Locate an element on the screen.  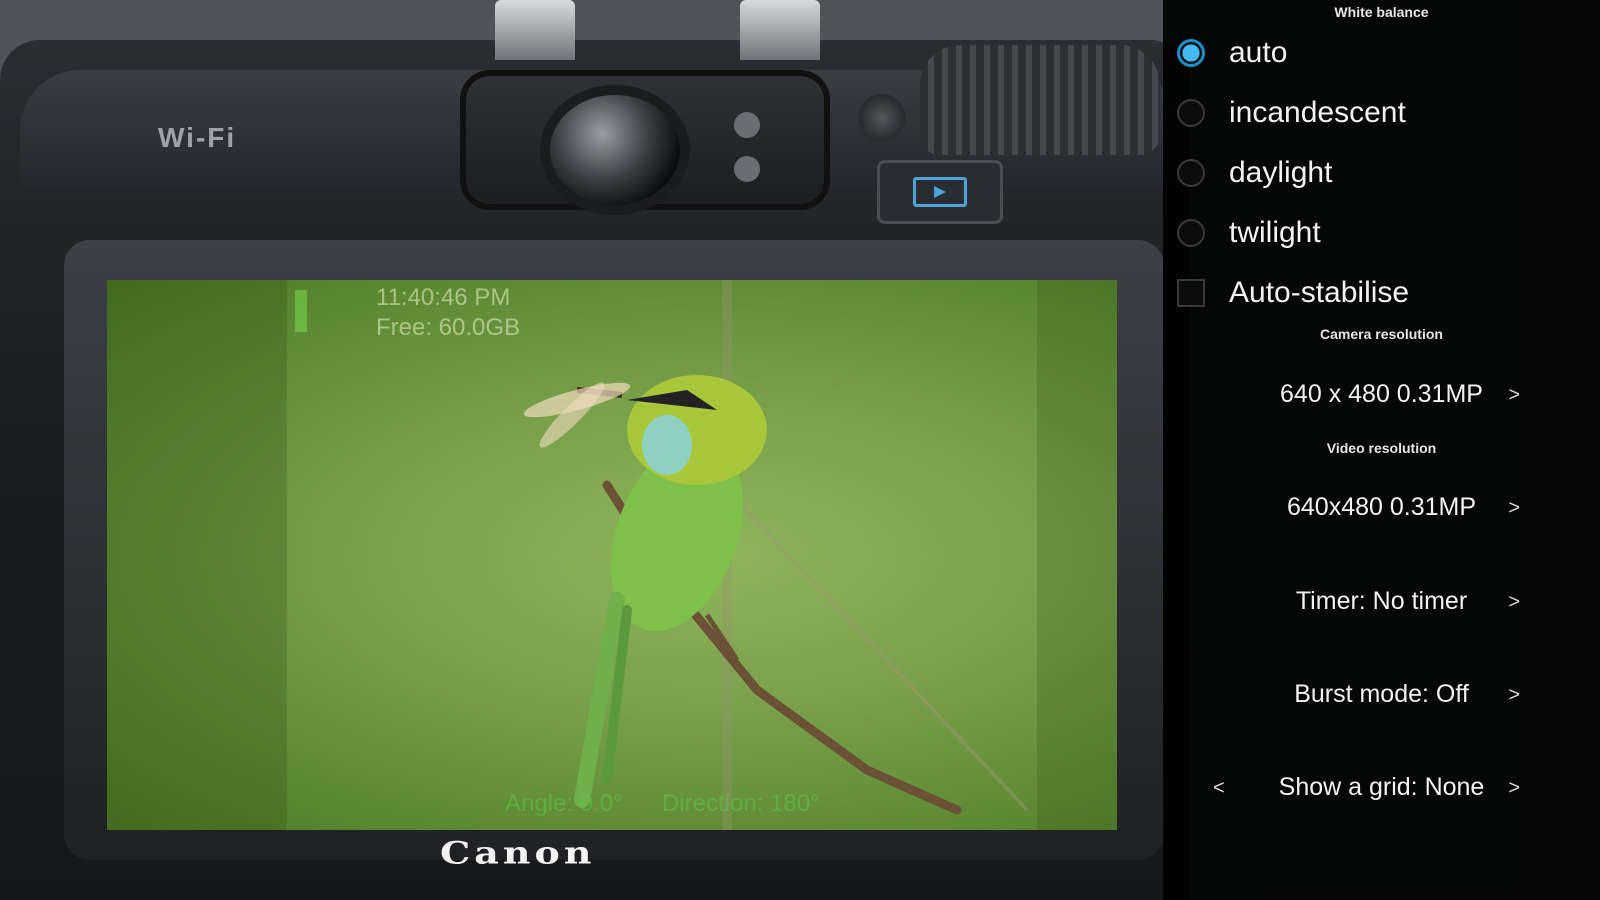
radio-checked-icon is located at coordinates (1191, 53).